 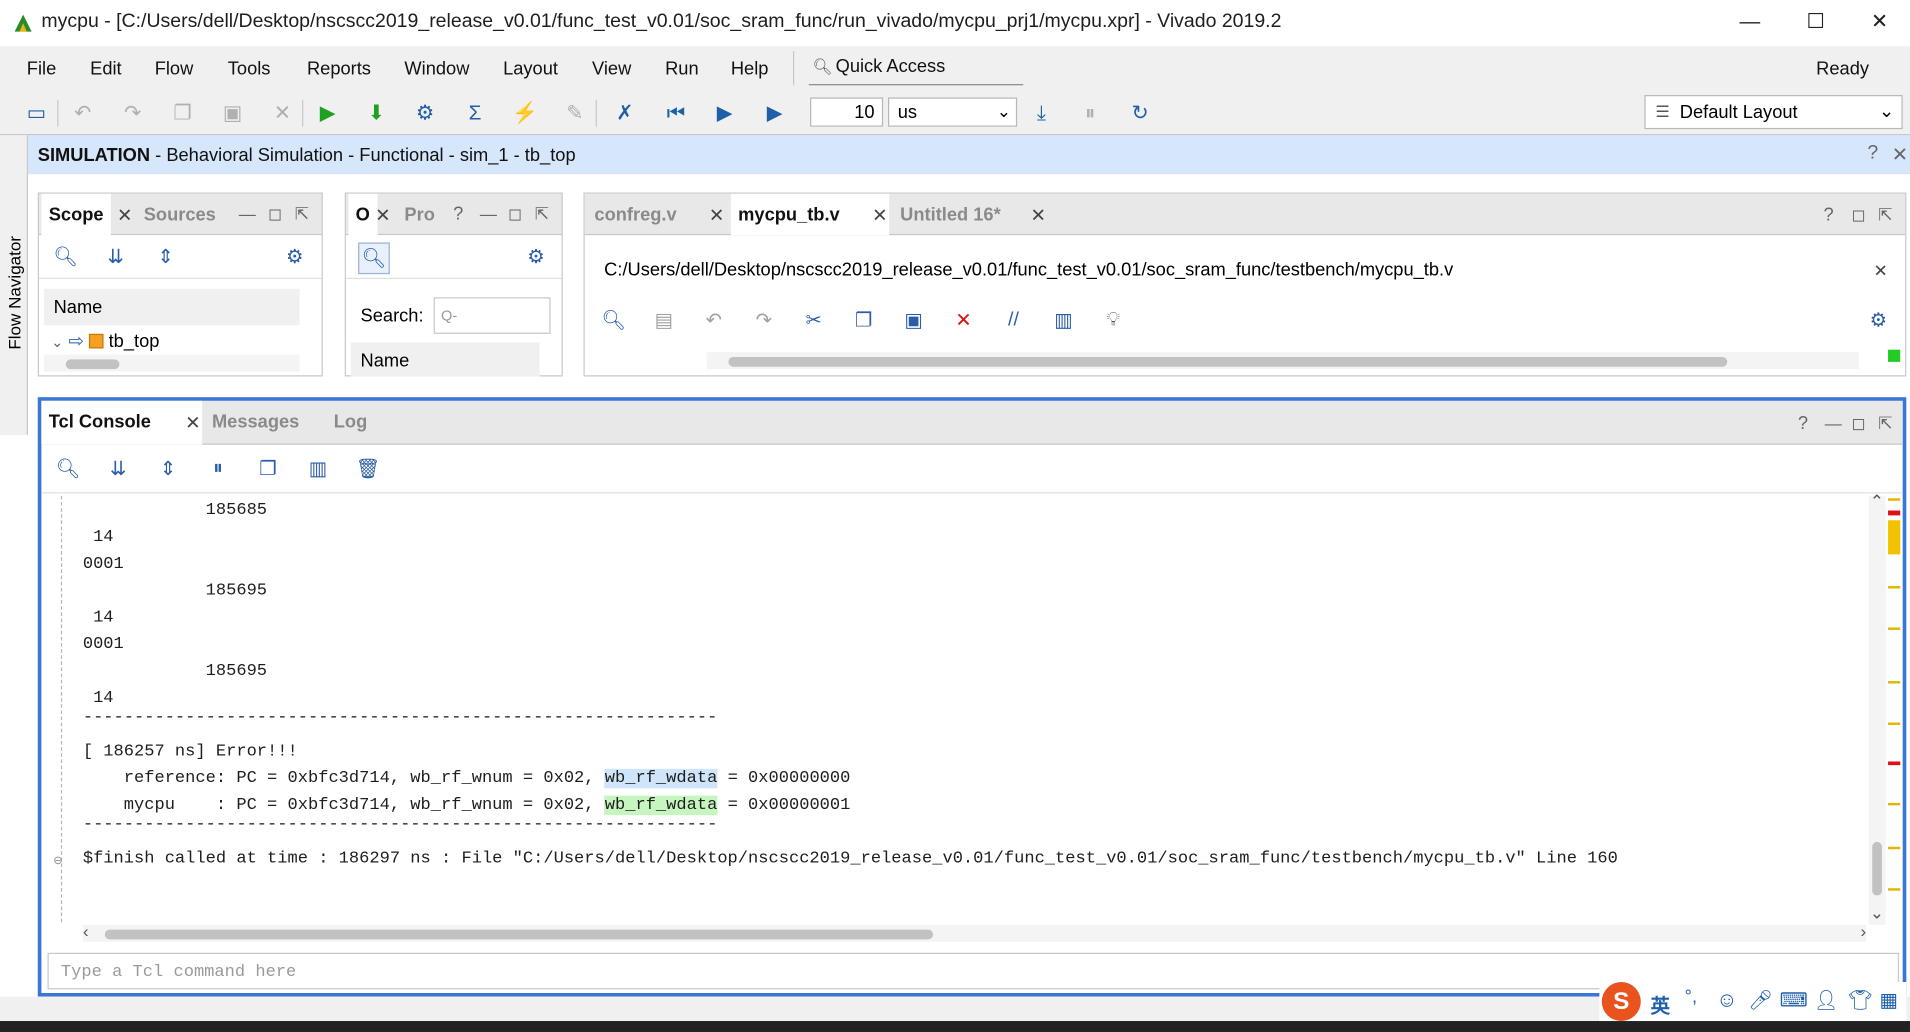 I want to click on maximize-button: ☐, so click(x=1815, y=22).